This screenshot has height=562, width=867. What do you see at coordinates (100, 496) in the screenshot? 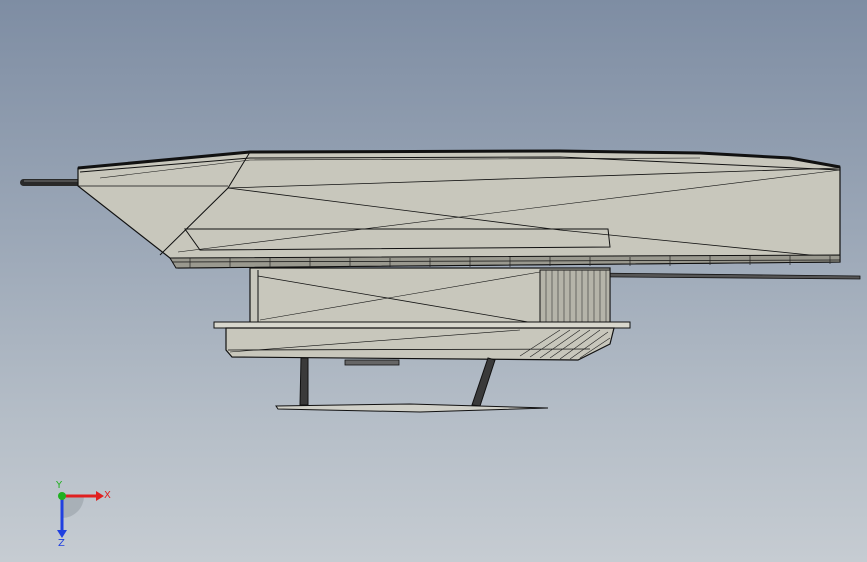
I see `x-axis-arrowhead` at bounding box center [100, 496].